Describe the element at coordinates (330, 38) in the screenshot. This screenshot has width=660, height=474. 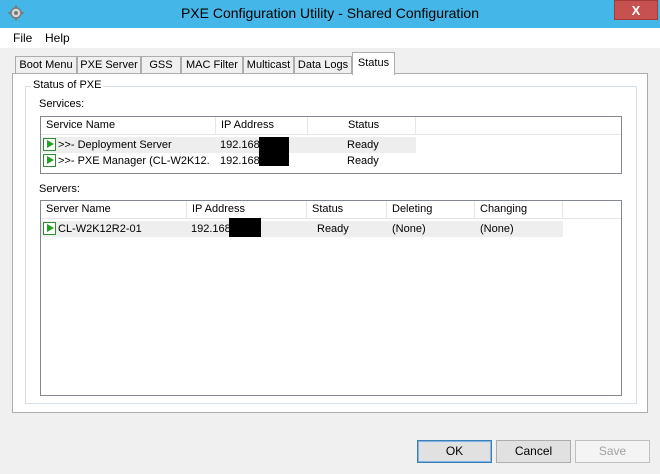
I see `menu-bar: File Help` at that location.